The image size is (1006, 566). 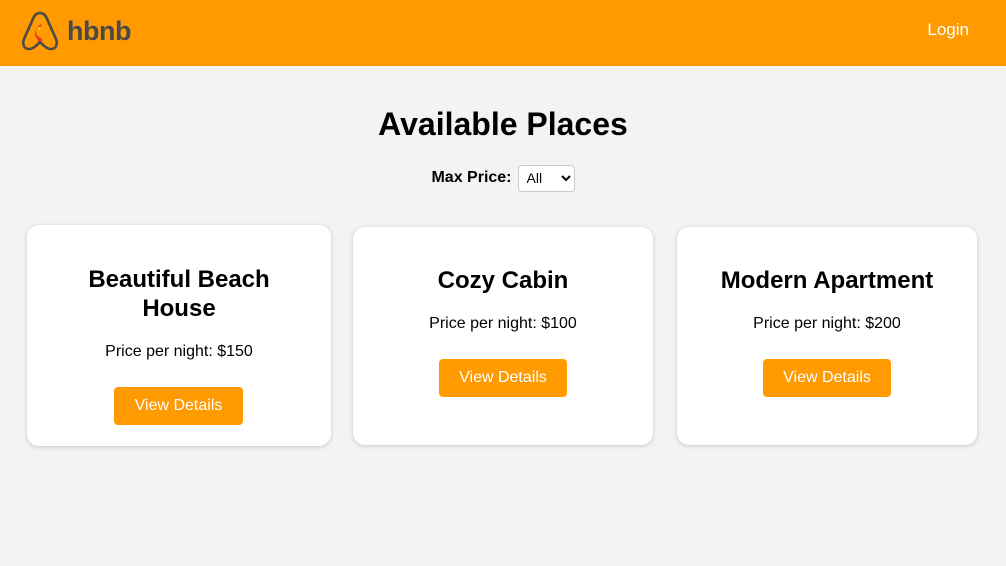 What do you see at coordinates (948, 30) in the screenshot?
I see `login-link: Login` at bounding box center [948, 30].